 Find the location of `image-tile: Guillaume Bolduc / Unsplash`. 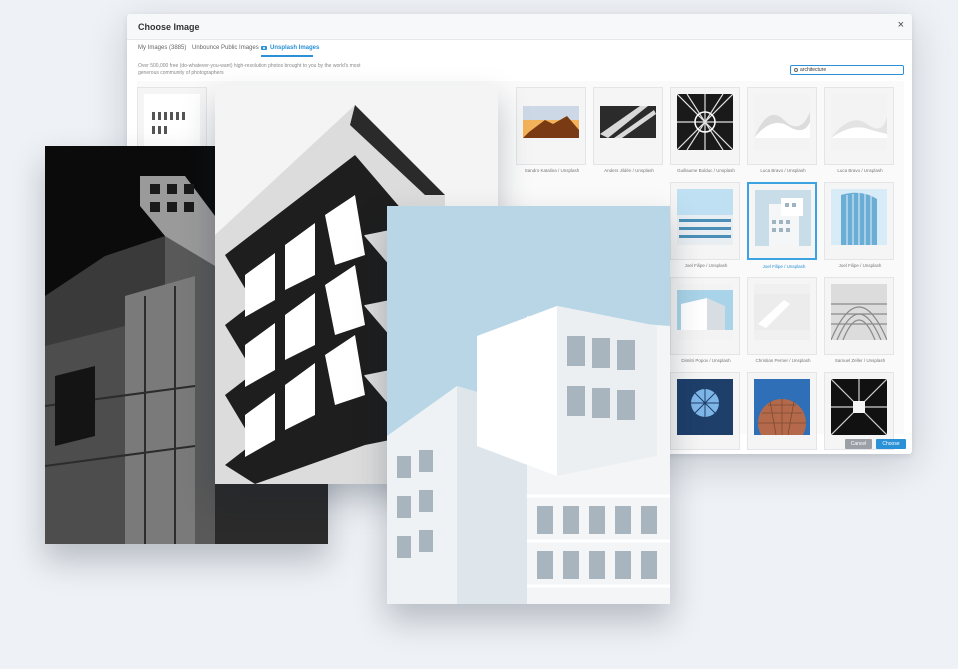

image-tile: Guillaume Bolduc / Unsplash is located at coordinates (705, 130).